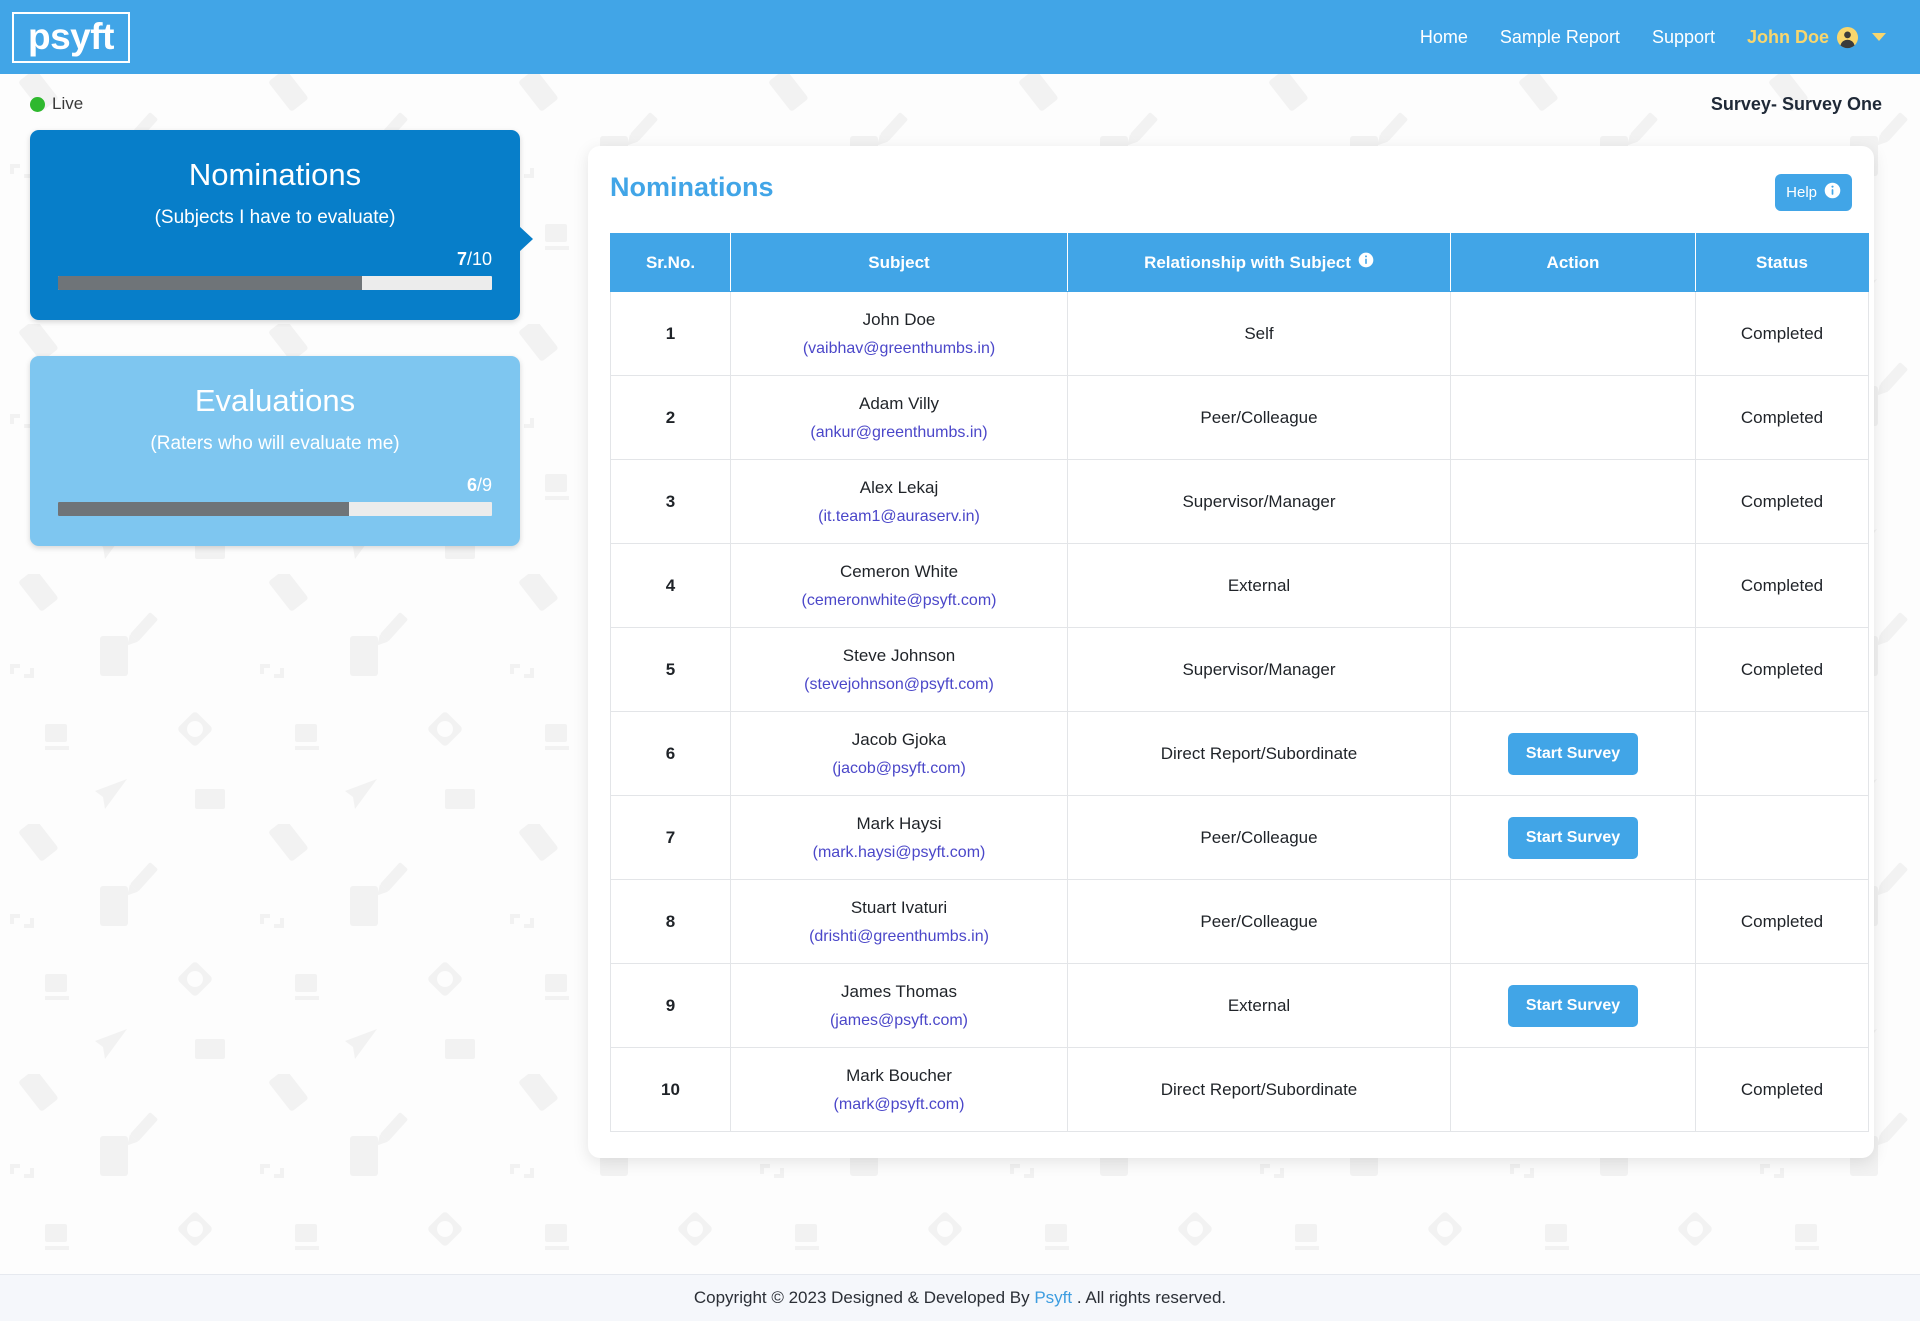 The image size is (1920, 1321). I want to click on nominations-total: /10, so click(479, 258).